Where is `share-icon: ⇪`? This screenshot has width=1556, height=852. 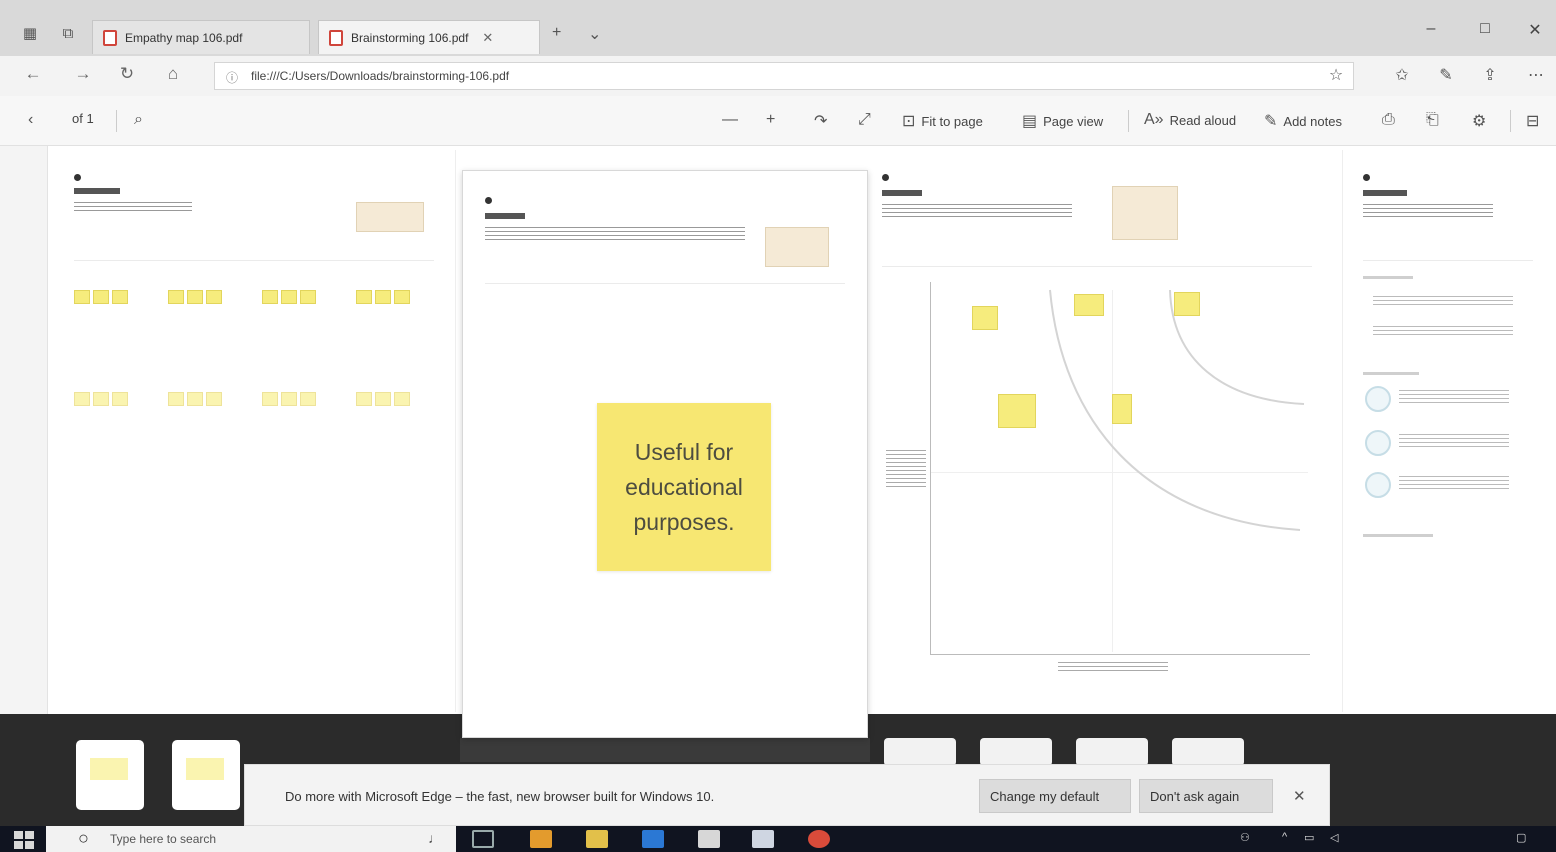 share-icon: ⇪ is located at coordinates (1490, 75).